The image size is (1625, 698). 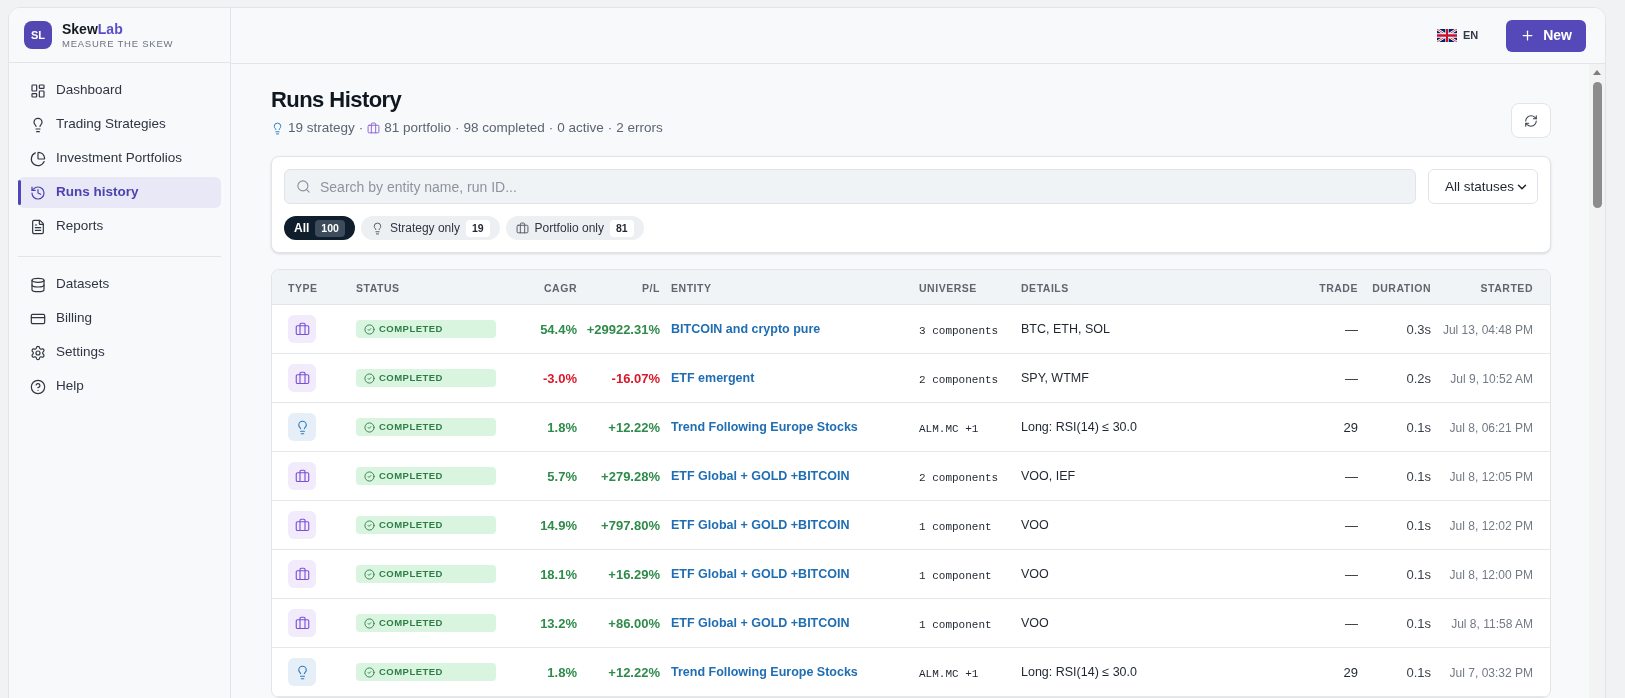 What do you see at coordinates (1506, 288) in the screenshot?
I see `column-header: STARTED` at bounding box center [1506, 288].